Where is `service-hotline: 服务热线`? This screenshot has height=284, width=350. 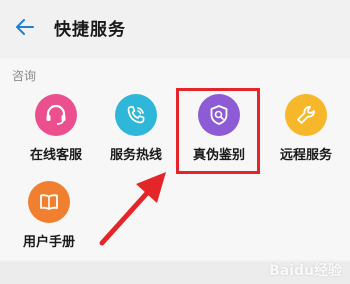 service-hotline: 服务热线 is located at coordinates (135, 134).